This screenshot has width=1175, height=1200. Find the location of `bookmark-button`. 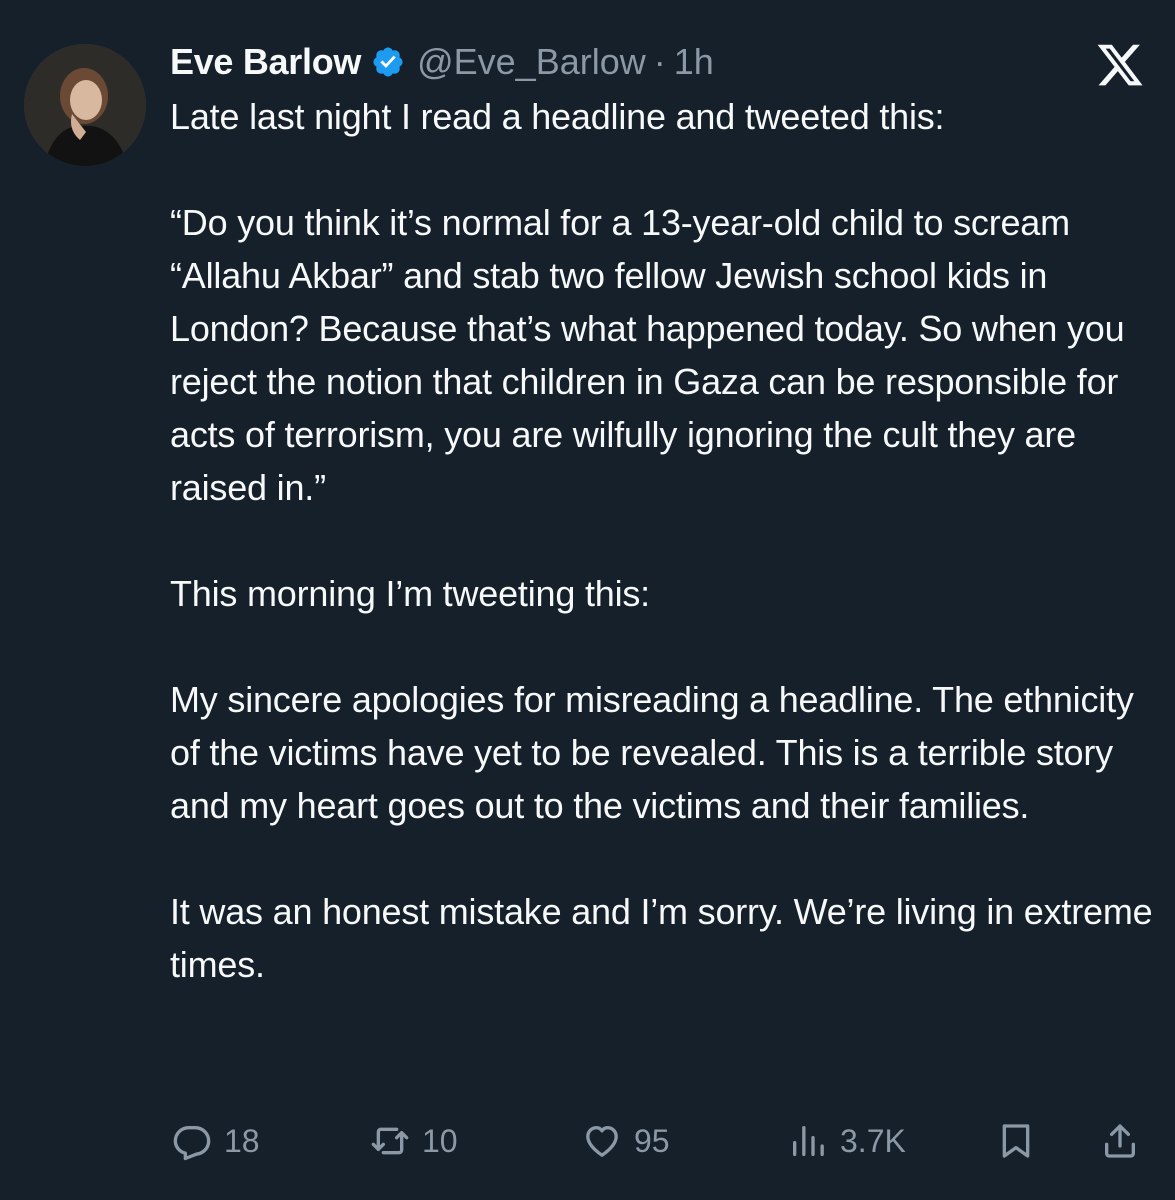

bookmark-button is located at coordinates (1016, 1141).